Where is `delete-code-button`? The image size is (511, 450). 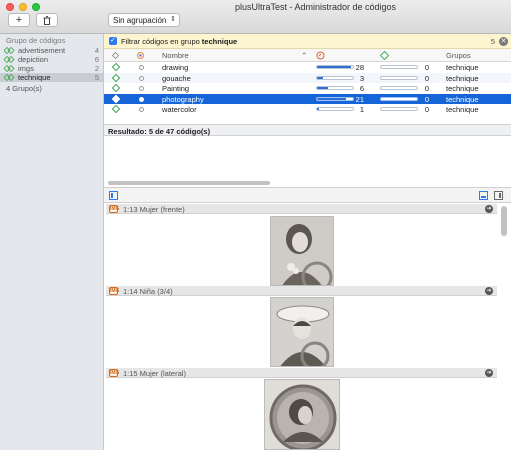
delete-code-button is located at coordinates (47, 20).